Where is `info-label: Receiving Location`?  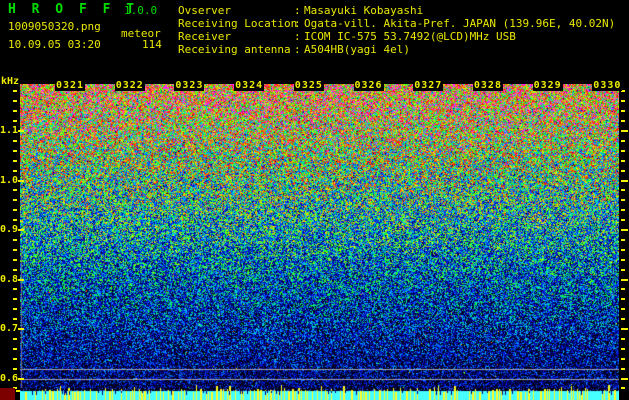
info-label: Receiving Location is located at coordinates (238, 23).